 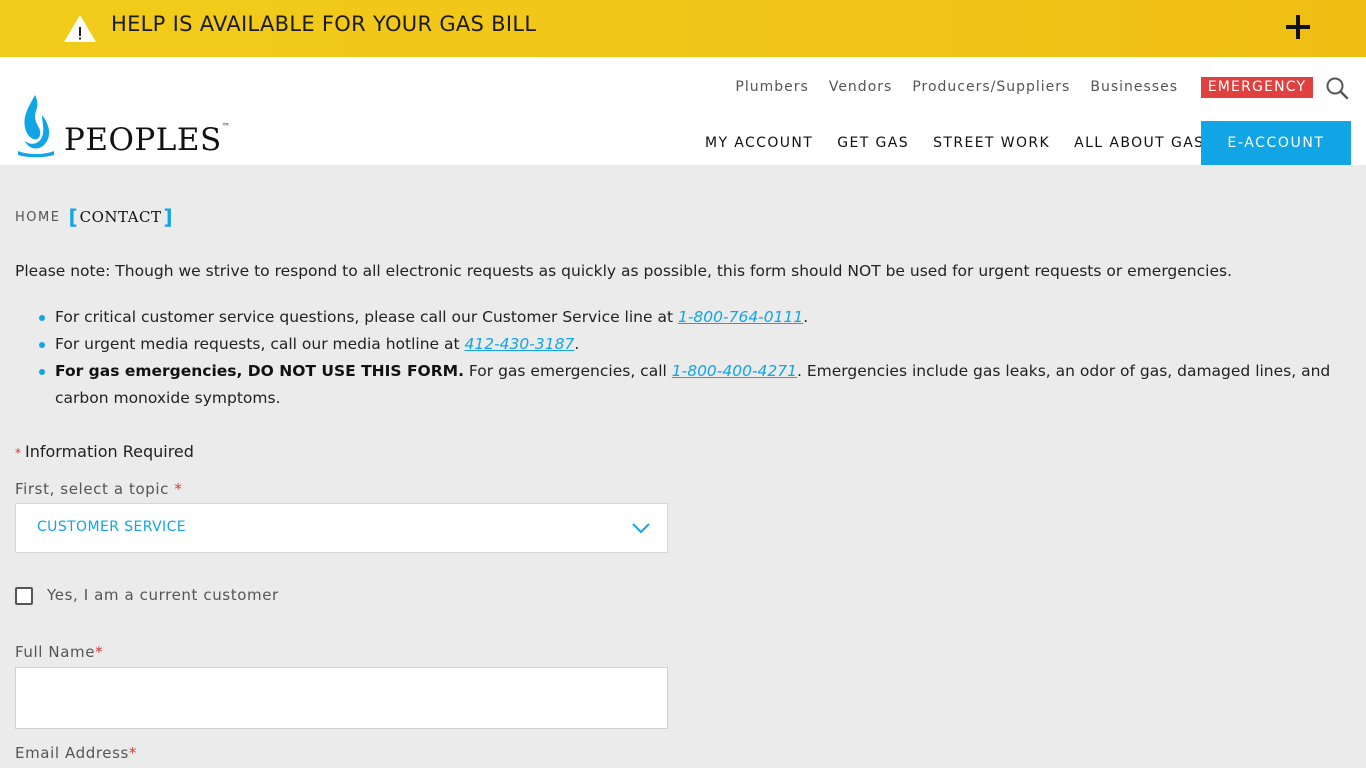 I want to click on bracket-right: ], so click(x=168, y=217).